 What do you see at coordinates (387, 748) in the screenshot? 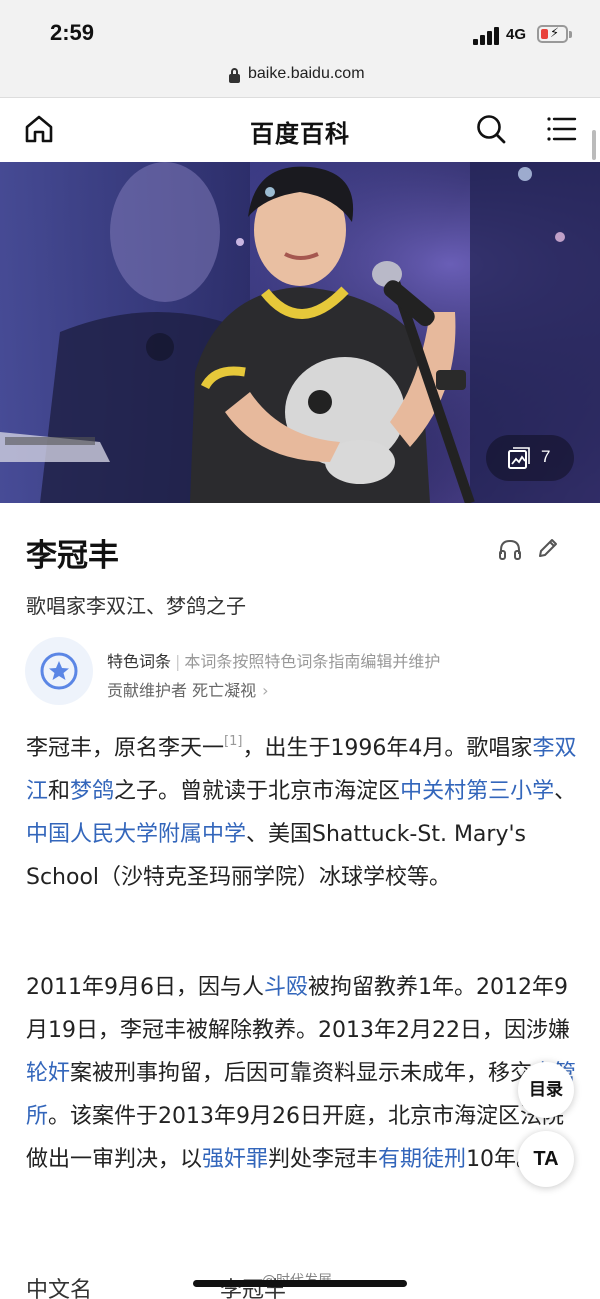
I see `text: ，出生于1996年4月。歌唱家` at bounding box center [387, 748].